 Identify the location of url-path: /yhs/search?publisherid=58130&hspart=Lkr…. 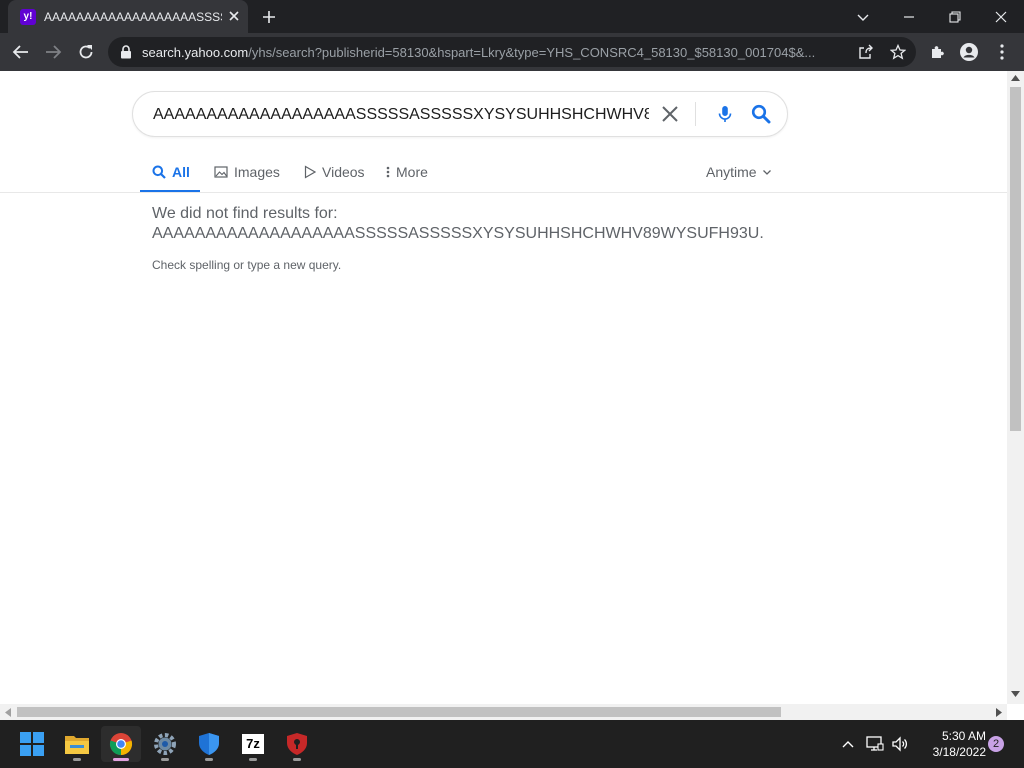
(532, 52).